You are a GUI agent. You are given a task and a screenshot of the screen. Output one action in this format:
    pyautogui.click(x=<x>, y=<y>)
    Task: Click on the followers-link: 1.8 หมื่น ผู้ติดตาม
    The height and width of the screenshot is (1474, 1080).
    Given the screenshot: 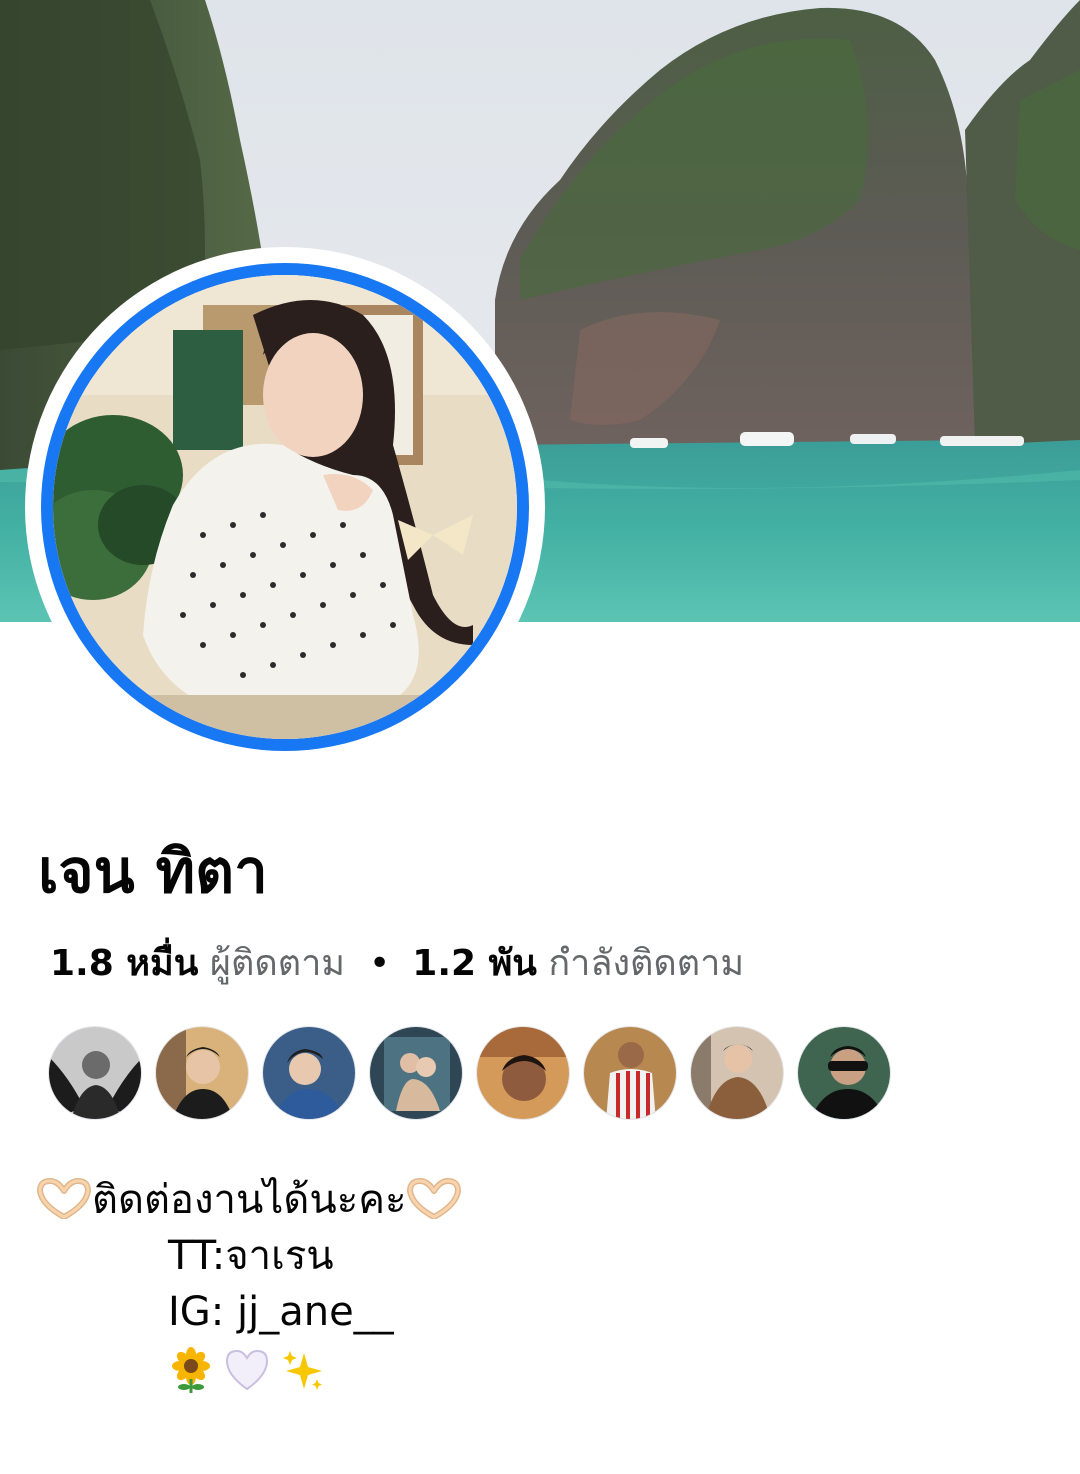 What is the action you would take?
    pyautogui.click(x=197, y=963)
    